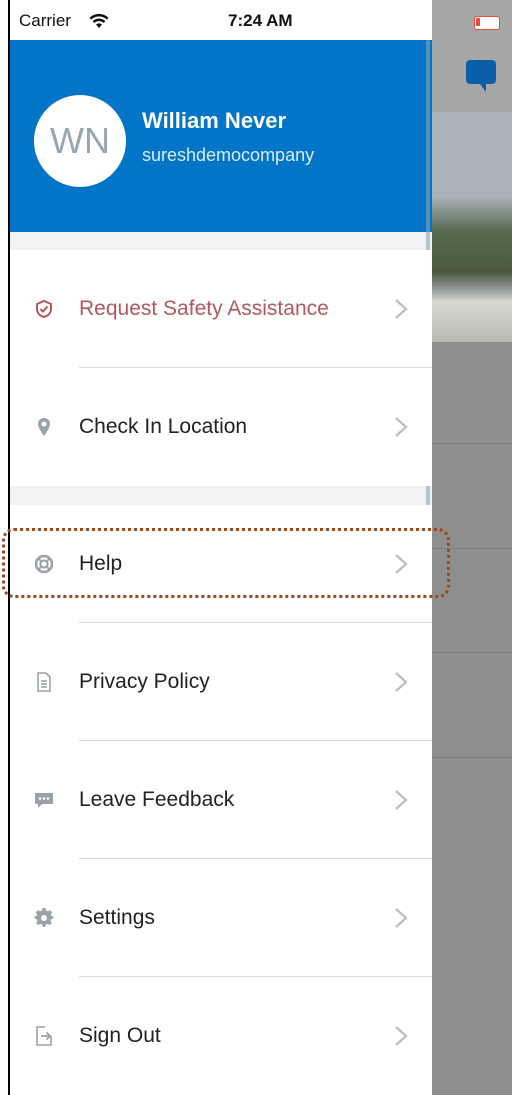 The height and width of the screenshot is (1095, 512). Describe the element at coordinates (228, 155) in the screenshot. I see `company-name: sureshdemocompany` at that location.